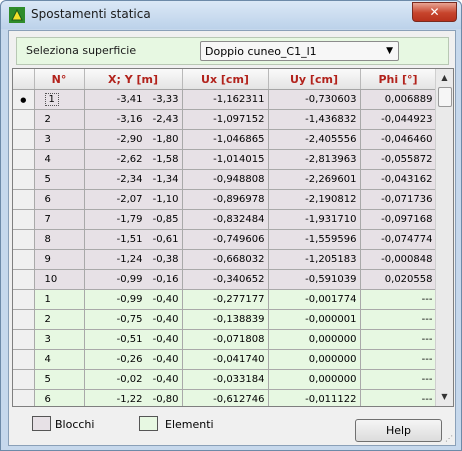 The height and width of the screenshot is (451, 462). What do you see at coordinates (225, 259) in the screenshot?
I see `table-row: 9 -1,24 -0,38 -0,668032 -1,205183 -0,000848` at bounding box center [225, 259].